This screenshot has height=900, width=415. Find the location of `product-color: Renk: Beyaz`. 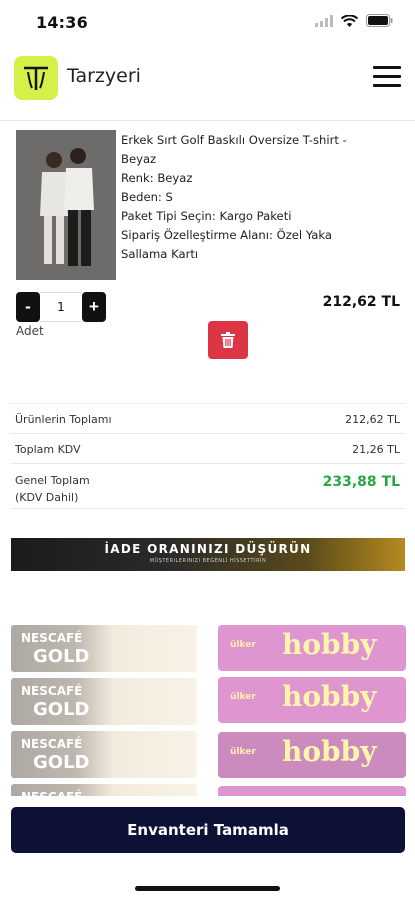

product-color: Renk: Beyaz is located at coordinates (157, 178).